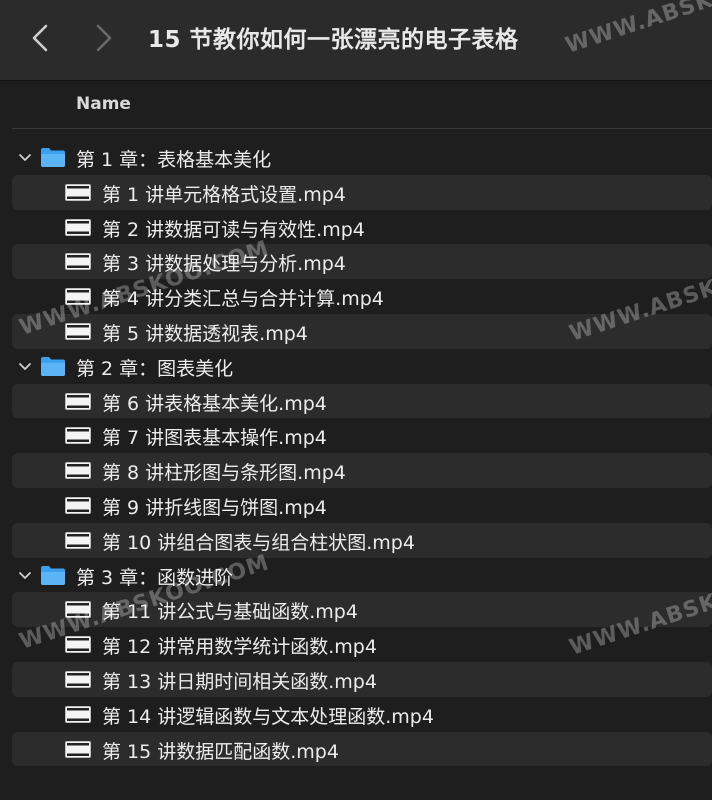 This screenshot has height=800, width=712. I want to click on file-name: 第 1 讲单元格格式设置.mp4, so click(224, 194).